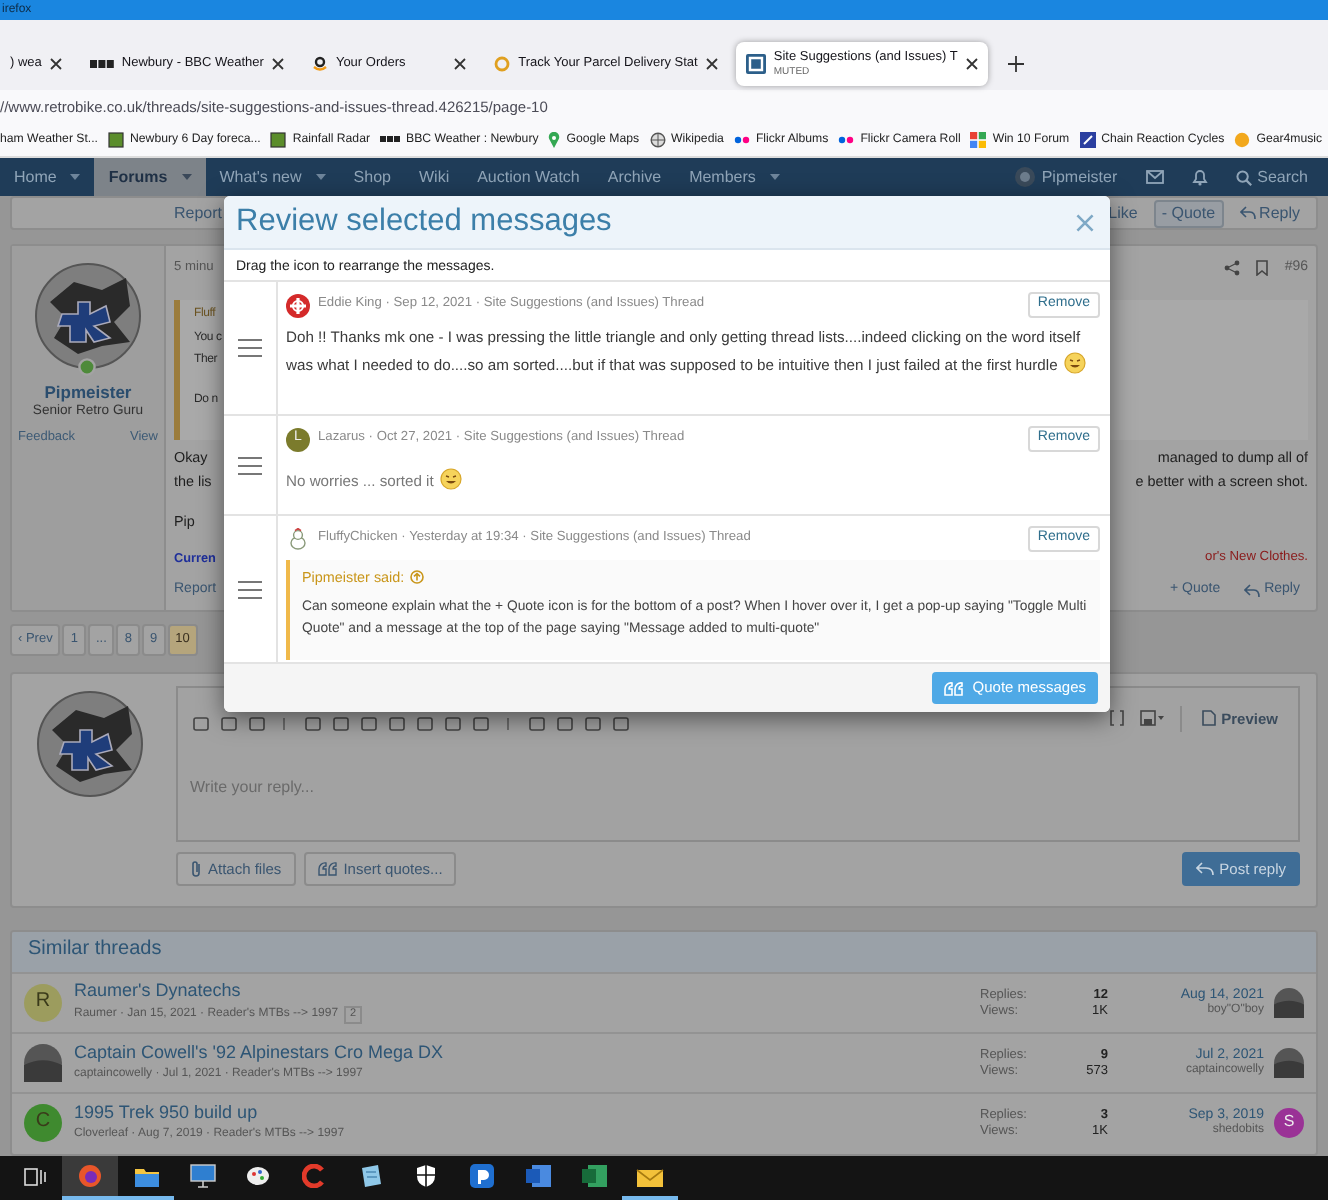 This screenshot has width=1328, height=1200. What do you see at coordinates (146, 1176) in the screenshot?
I see `folder-icon` at bounding box center [146, 1176].